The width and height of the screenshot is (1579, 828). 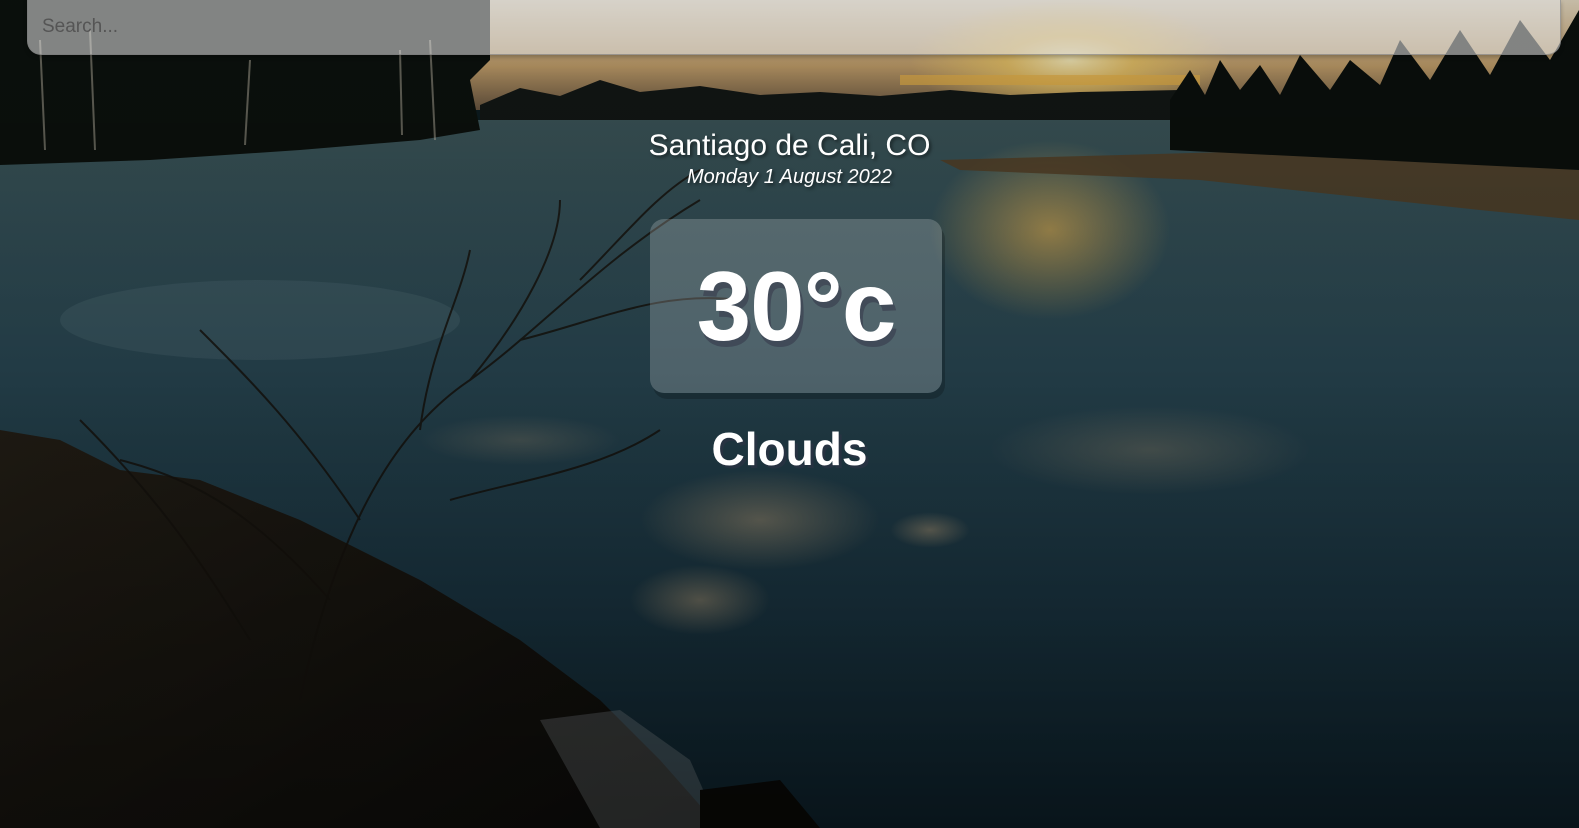 I want to click on search-bar, so click(x=794, y=27).